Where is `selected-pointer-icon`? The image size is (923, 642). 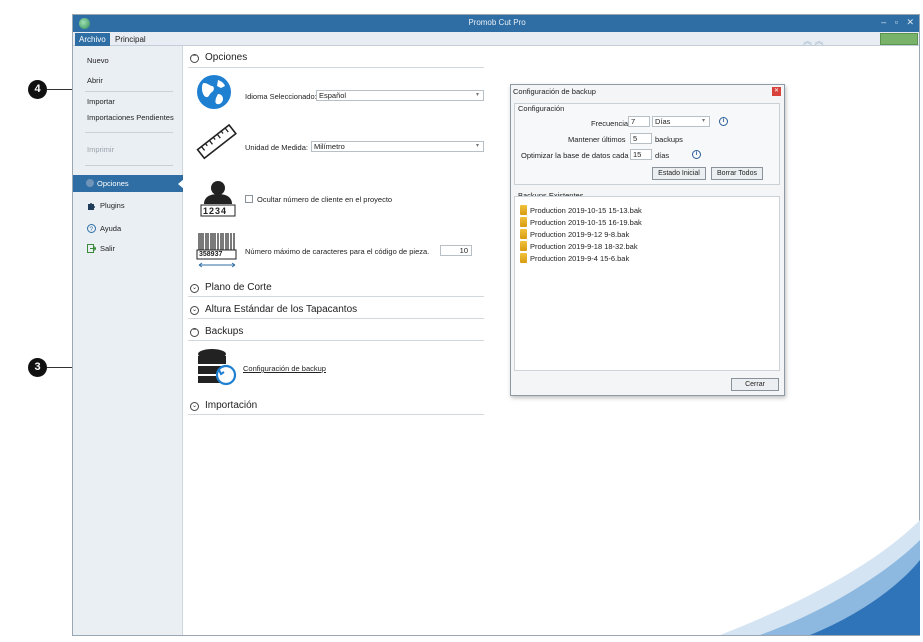 selected-pointer-icon is located at coordinates (181, 184).